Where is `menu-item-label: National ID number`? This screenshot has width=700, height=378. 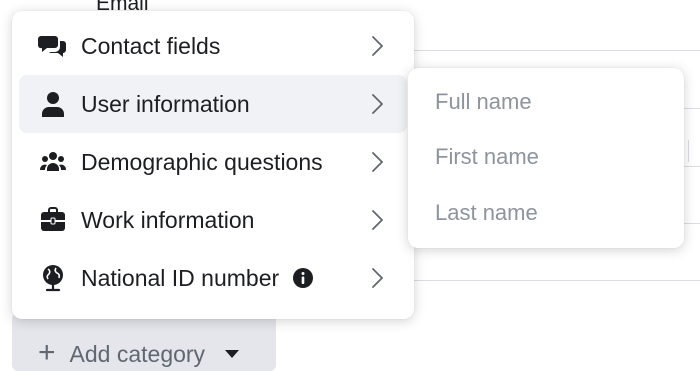 menu-item-label: National ID number is located at coordinates (180, 277).